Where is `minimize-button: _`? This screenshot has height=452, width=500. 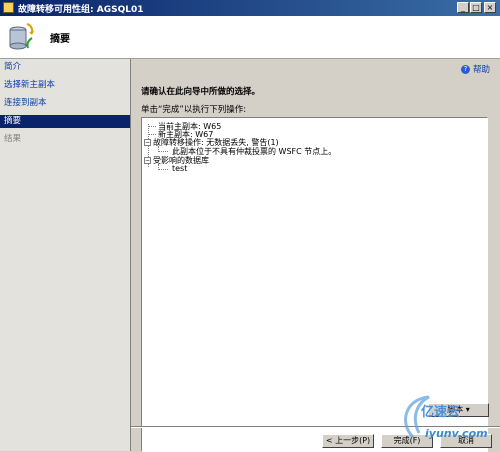 minimize-button: _ is located at coordinates (463, 7).